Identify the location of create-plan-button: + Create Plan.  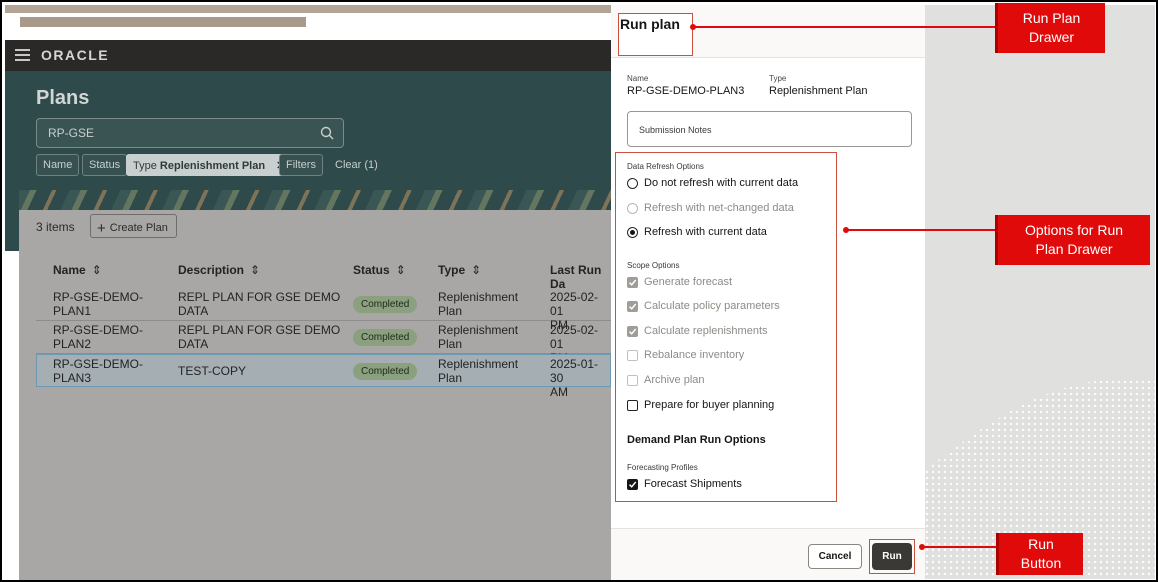
(133, 226).